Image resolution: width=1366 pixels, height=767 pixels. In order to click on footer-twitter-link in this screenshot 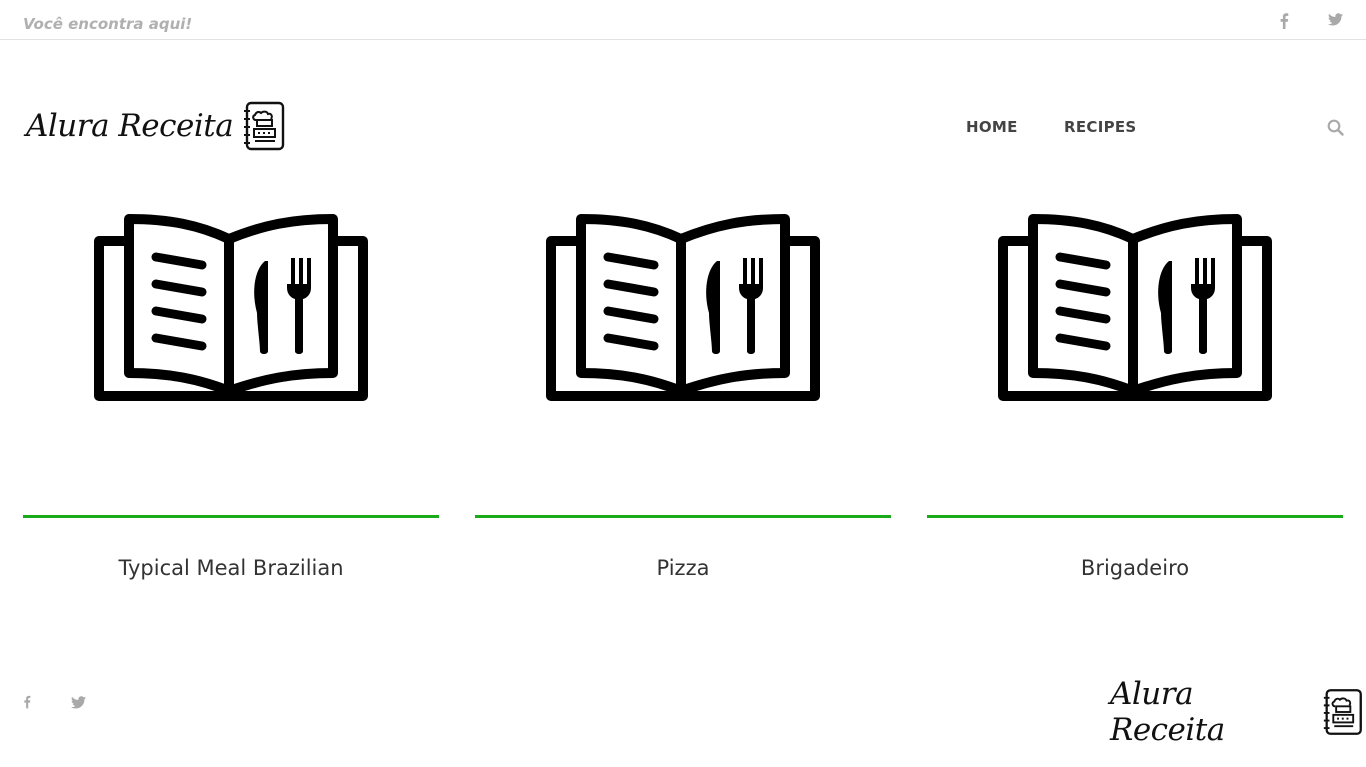, I will do `click(78, 704)`.